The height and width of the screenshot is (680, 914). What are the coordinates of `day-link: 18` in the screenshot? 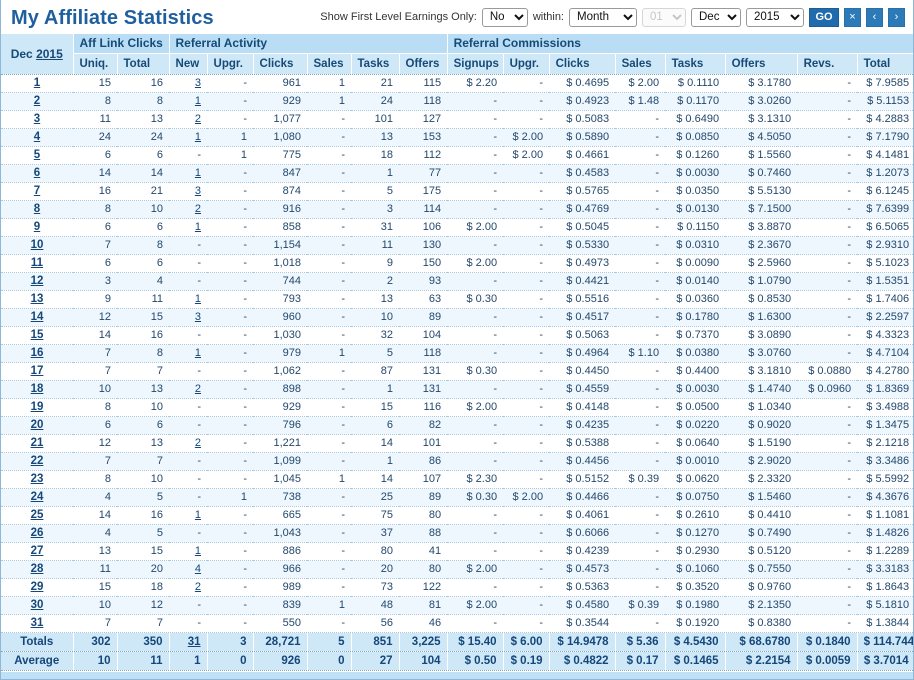 It's located at (37, 389).